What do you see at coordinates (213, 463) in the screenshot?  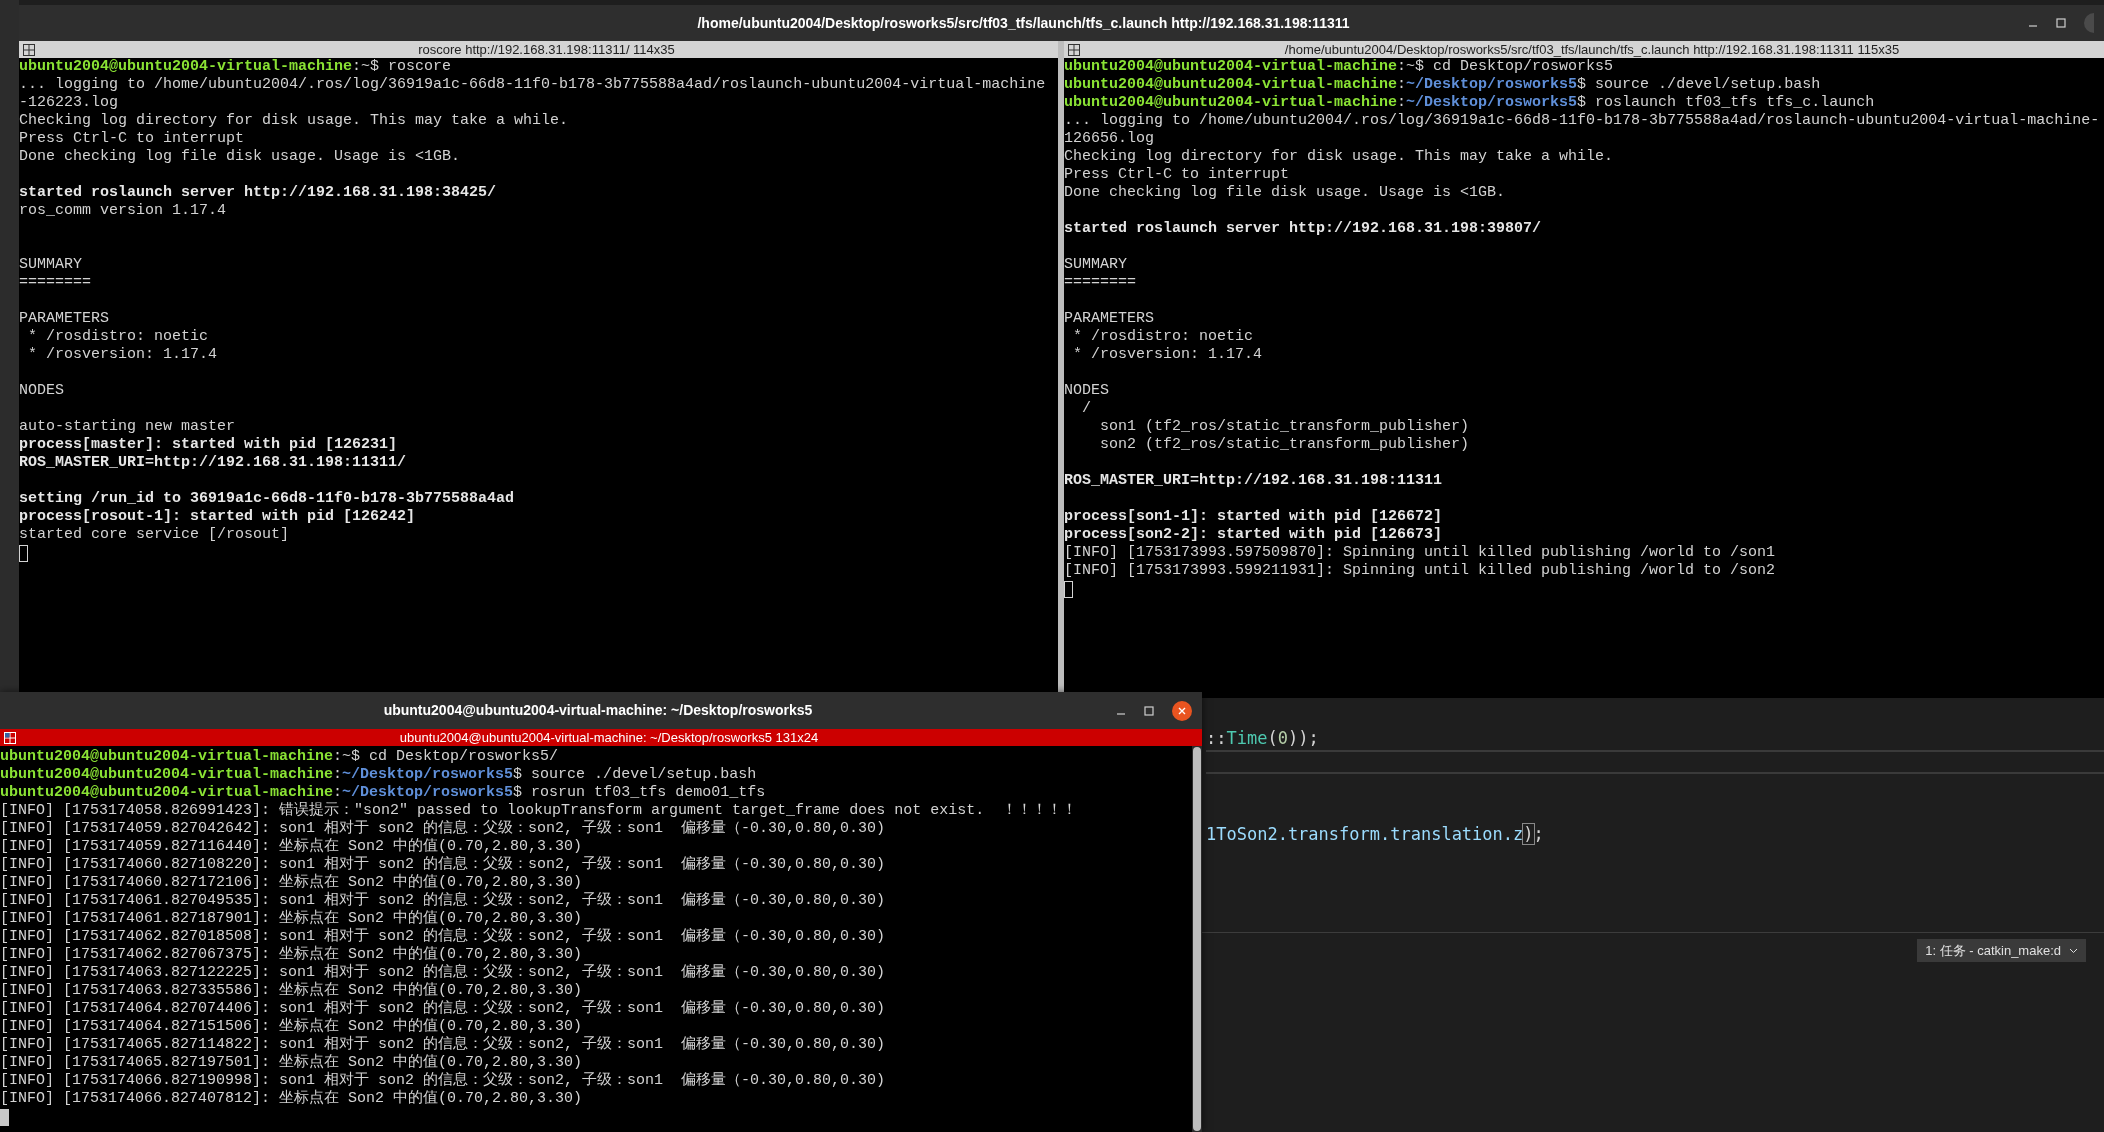 I see `terminal-line: ROS_MASTER_URI=http://192.168.31.198:11311/` at bounding box center [213, 463].